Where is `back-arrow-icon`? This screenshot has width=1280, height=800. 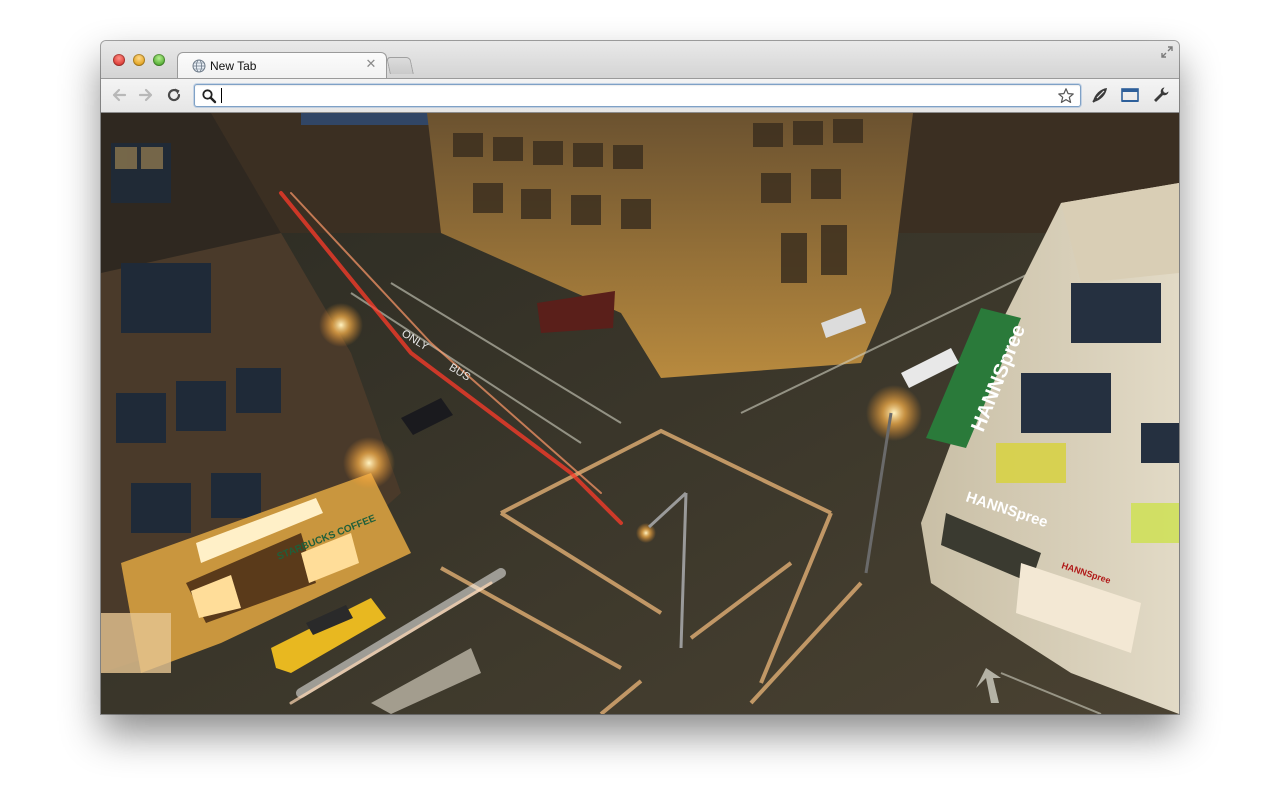
back-arrow-icon is located at coordinates (119, 95).